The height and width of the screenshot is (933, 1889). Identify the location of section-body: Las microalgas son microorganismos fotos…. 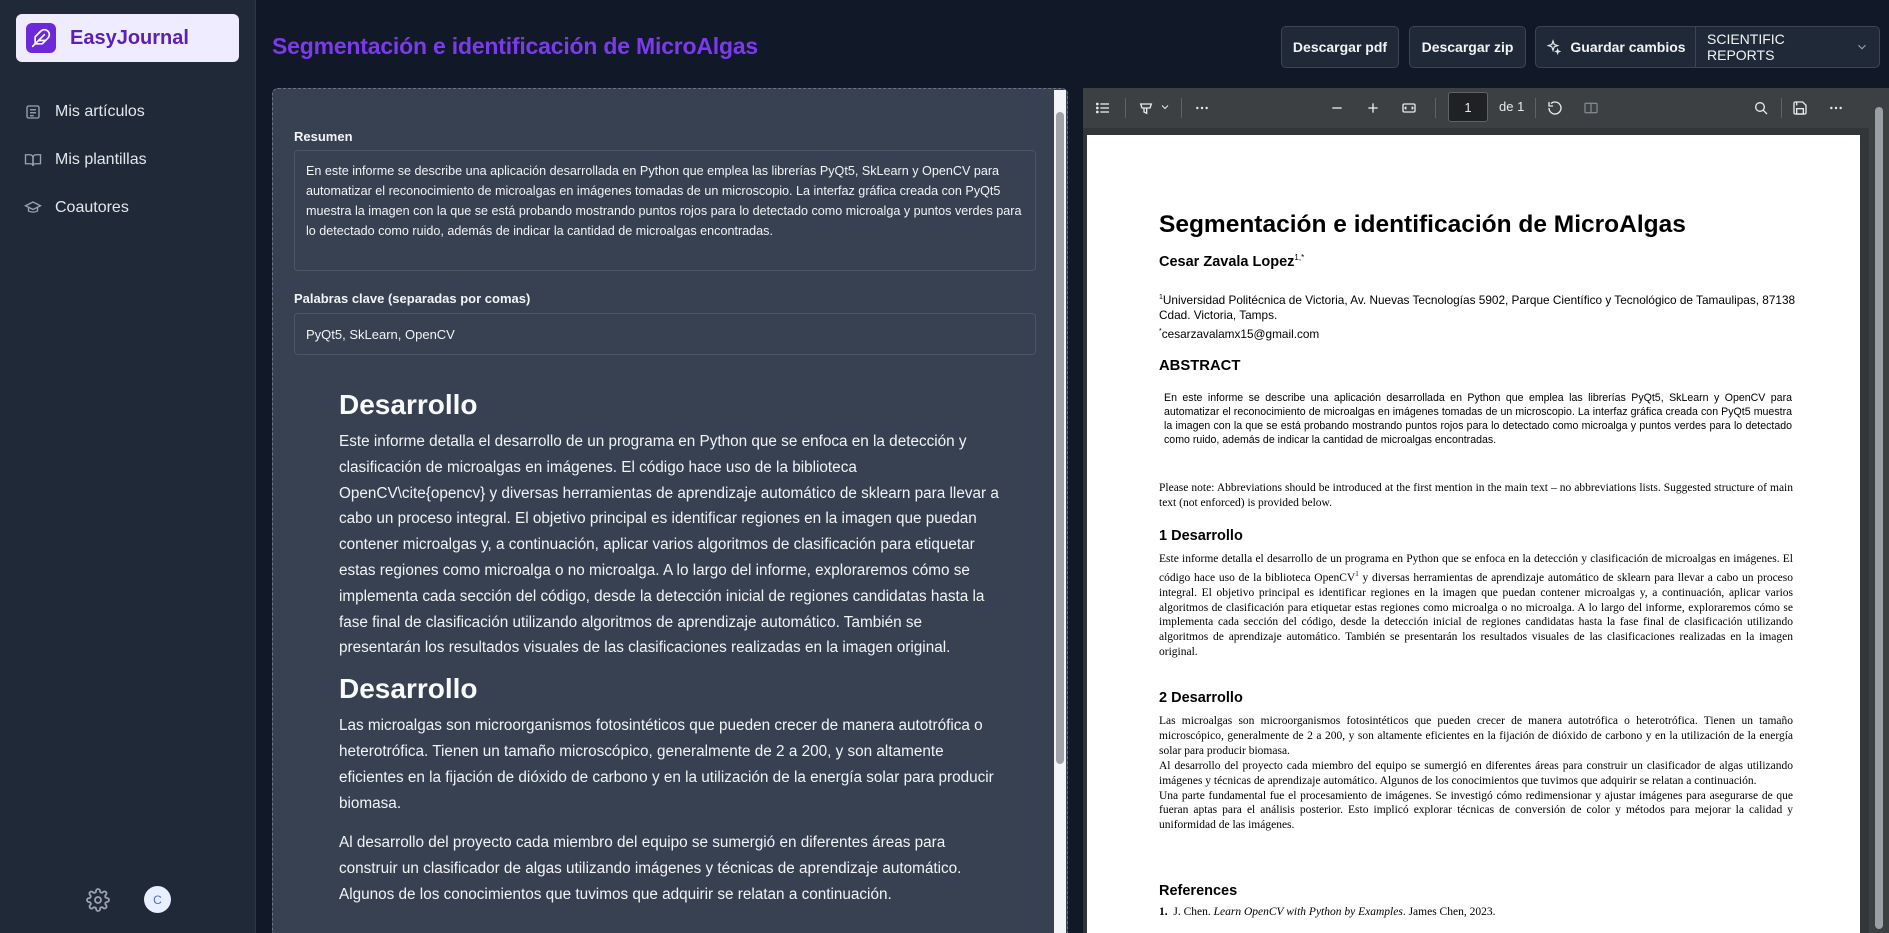
(1476, 773).